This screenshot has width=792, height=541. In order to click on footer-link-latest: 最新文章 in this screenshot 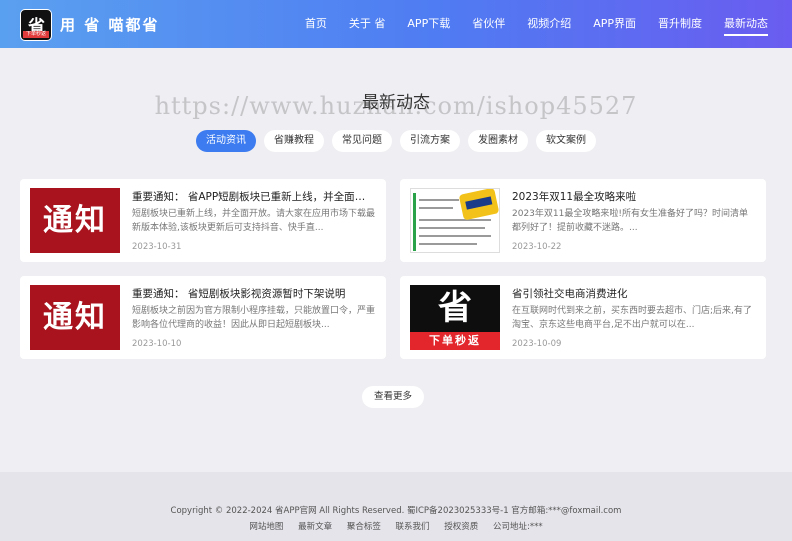, I will do `click(315, 527)`.